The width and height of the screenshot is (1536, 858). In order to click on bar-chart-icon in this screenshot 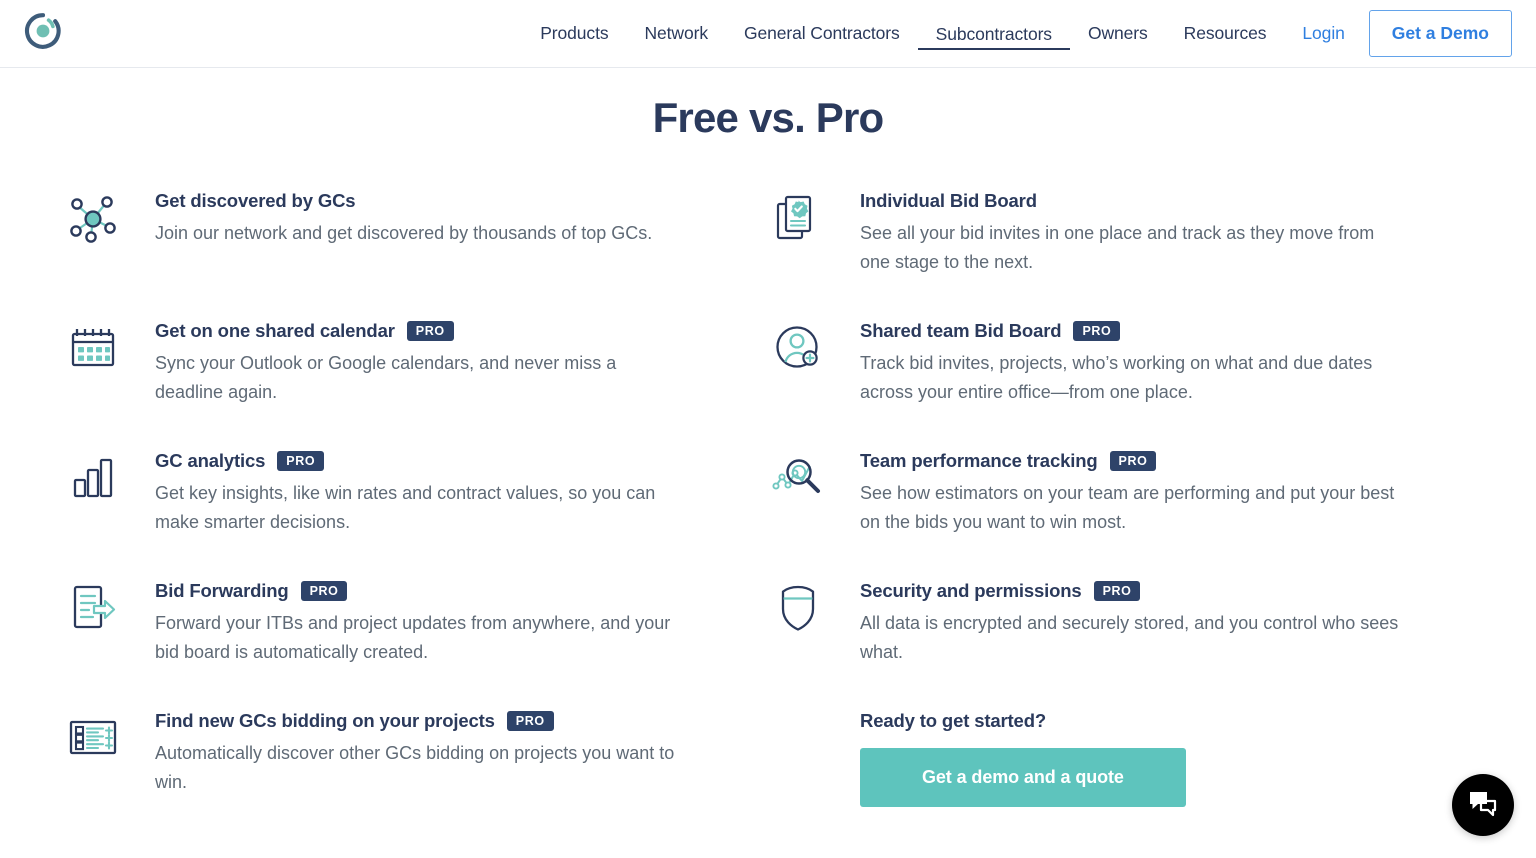, I will do `click(93, 478)`.